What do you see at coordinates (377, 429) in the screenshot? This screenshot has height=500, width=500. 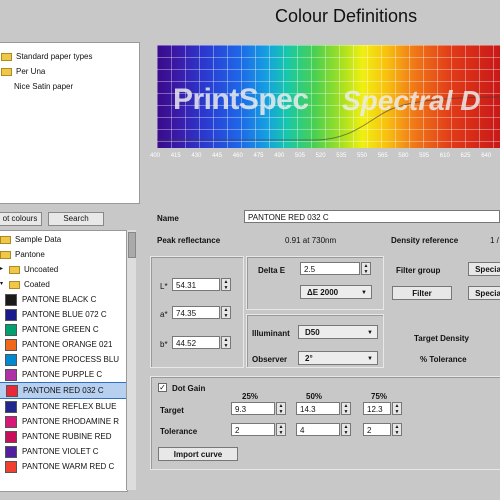 I see `tol-75-input: 2` at bounding box center [377, 429].